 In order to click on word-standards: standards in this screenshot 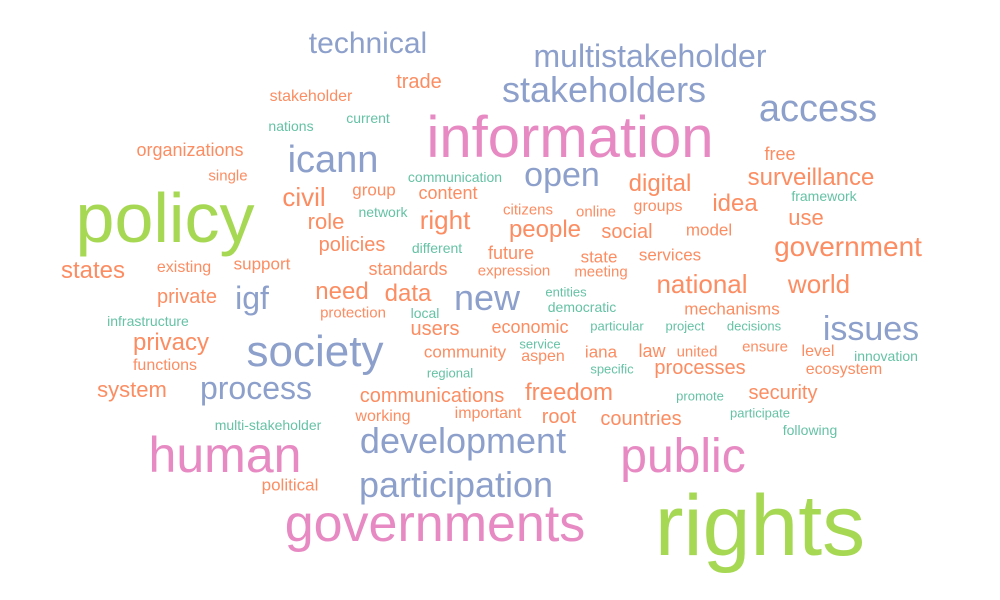, I will do `click(408, 269)`.